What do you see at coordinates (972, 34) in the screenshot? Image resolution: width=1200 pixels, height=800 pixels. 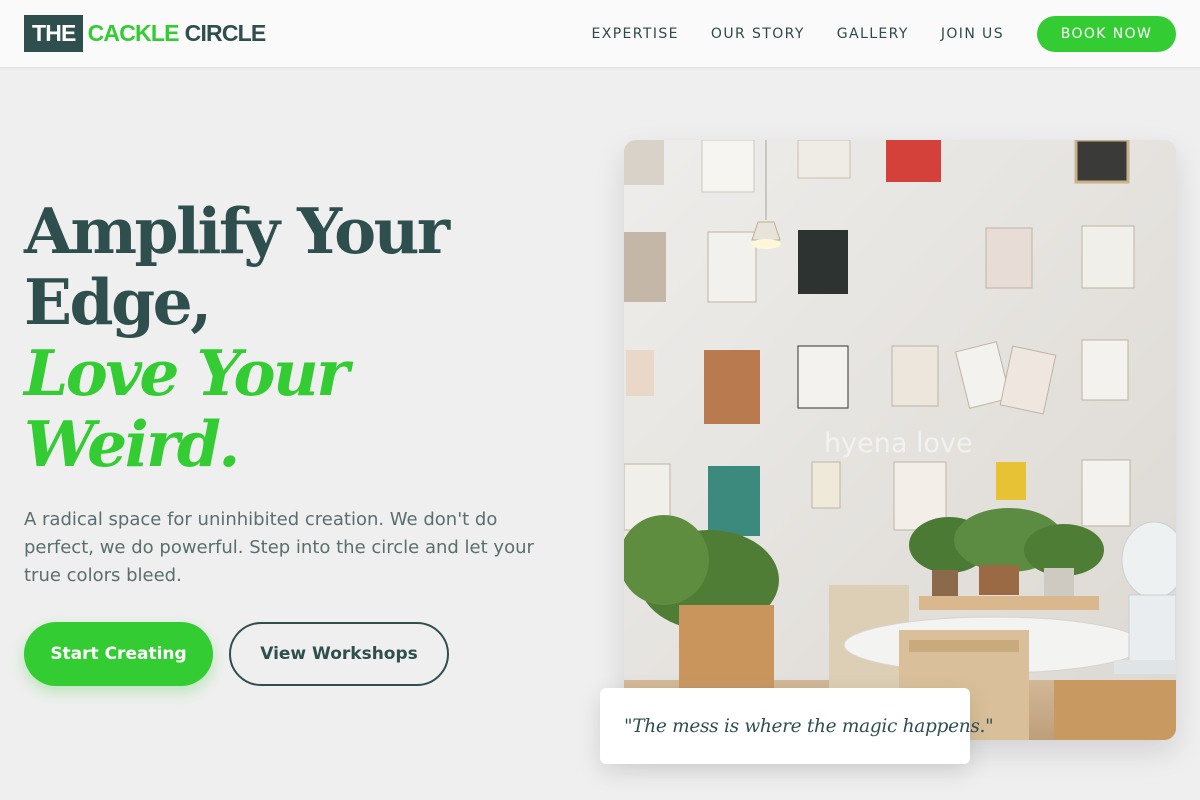 I see `nav-link-join-us: JOIN US` at bounding box center [972, 34].